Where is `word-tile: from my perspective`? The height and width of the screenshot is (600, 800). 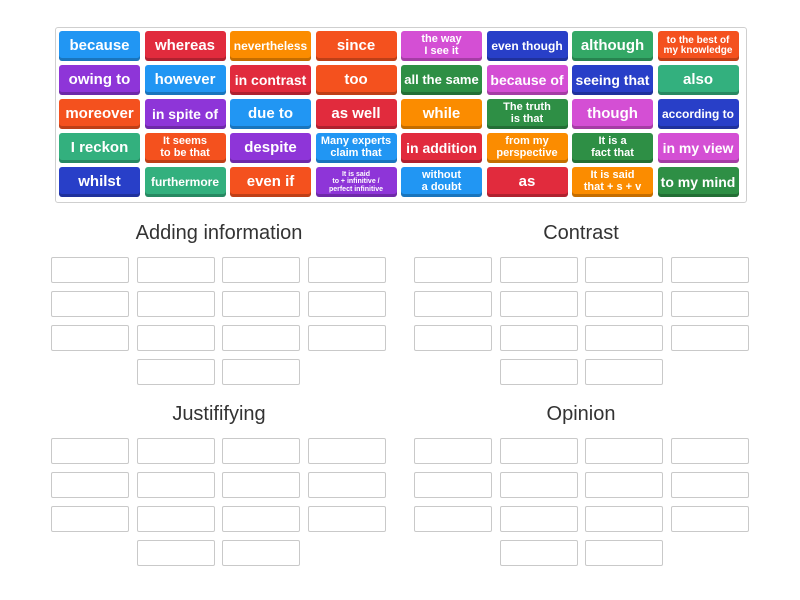
word-tile: from my perspective is located at coordinates (527, 148).